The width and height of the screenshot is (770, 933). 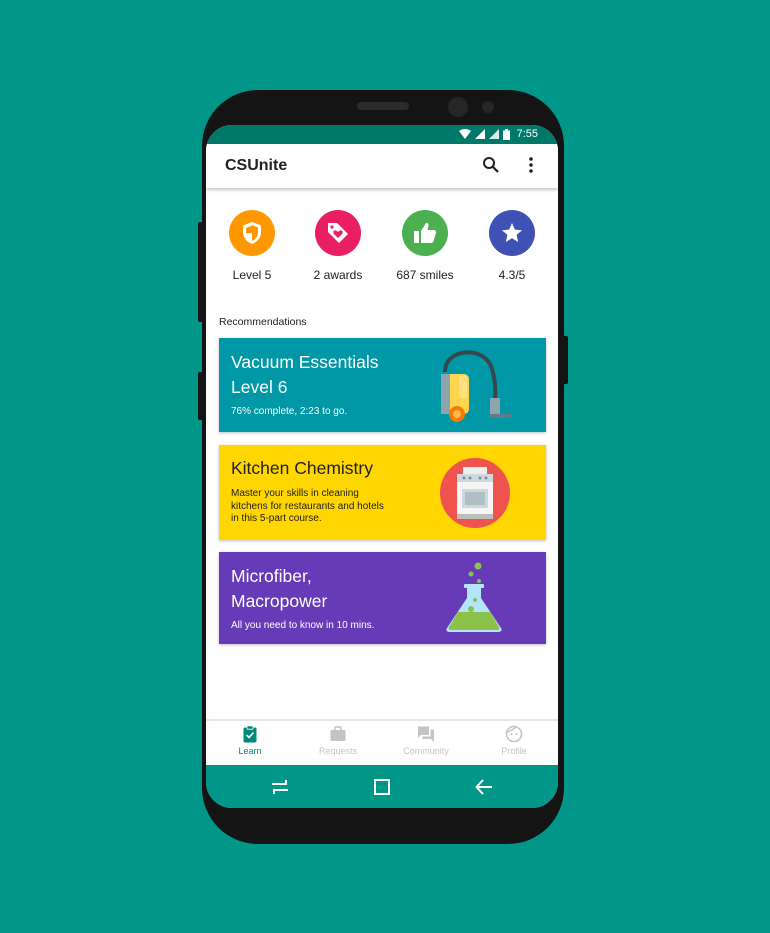 What do you see at coordinates (512, 275) in the screenshot?
I see `stat-rating-label: 4.3/5` at bounding box center [512, 275].